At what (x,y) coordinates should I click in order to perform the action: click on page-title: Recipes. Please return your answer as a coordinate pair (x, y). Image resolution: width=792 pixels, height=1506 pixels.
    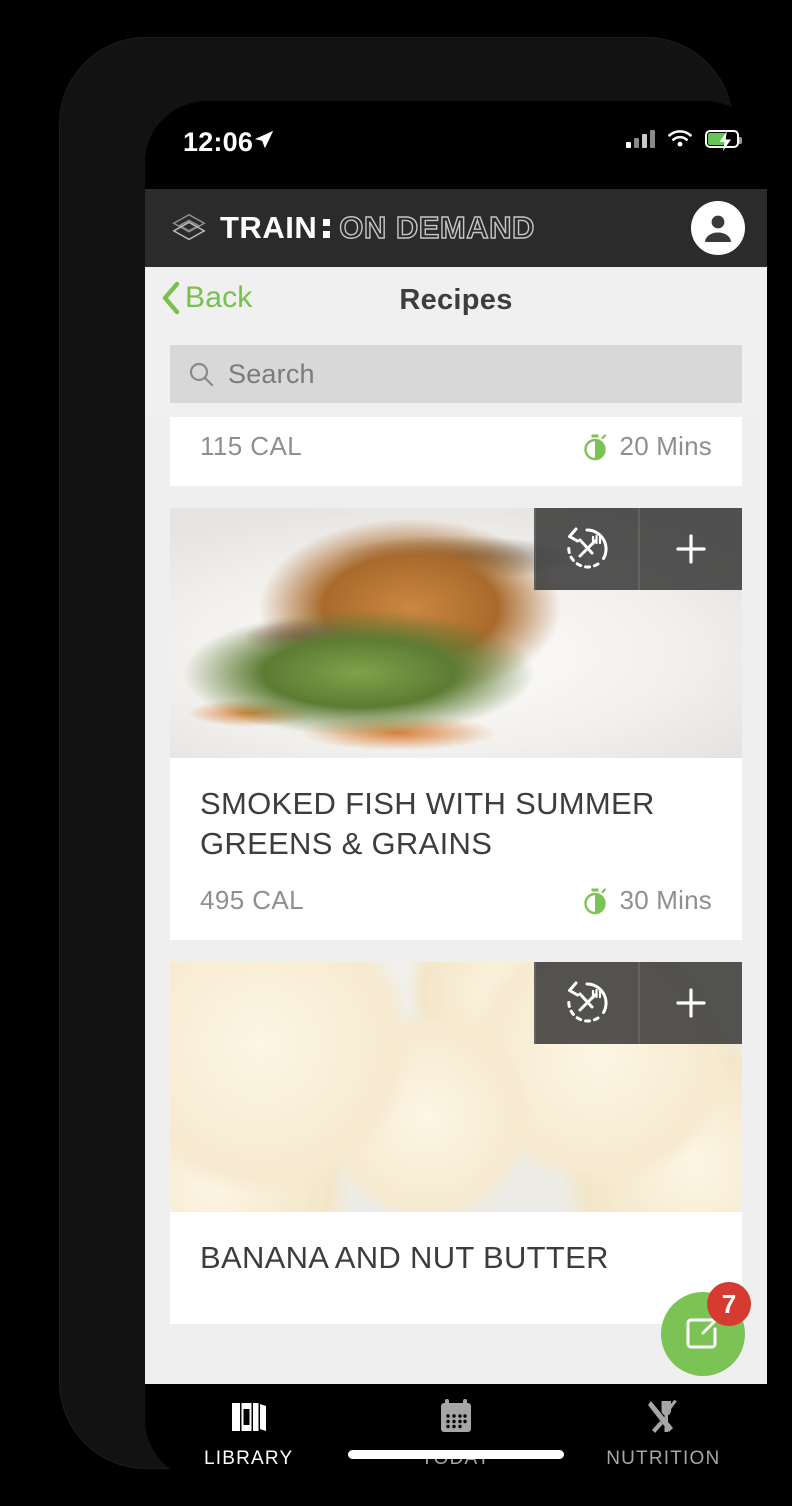
    Looking at the image, I should click on (456, 300).